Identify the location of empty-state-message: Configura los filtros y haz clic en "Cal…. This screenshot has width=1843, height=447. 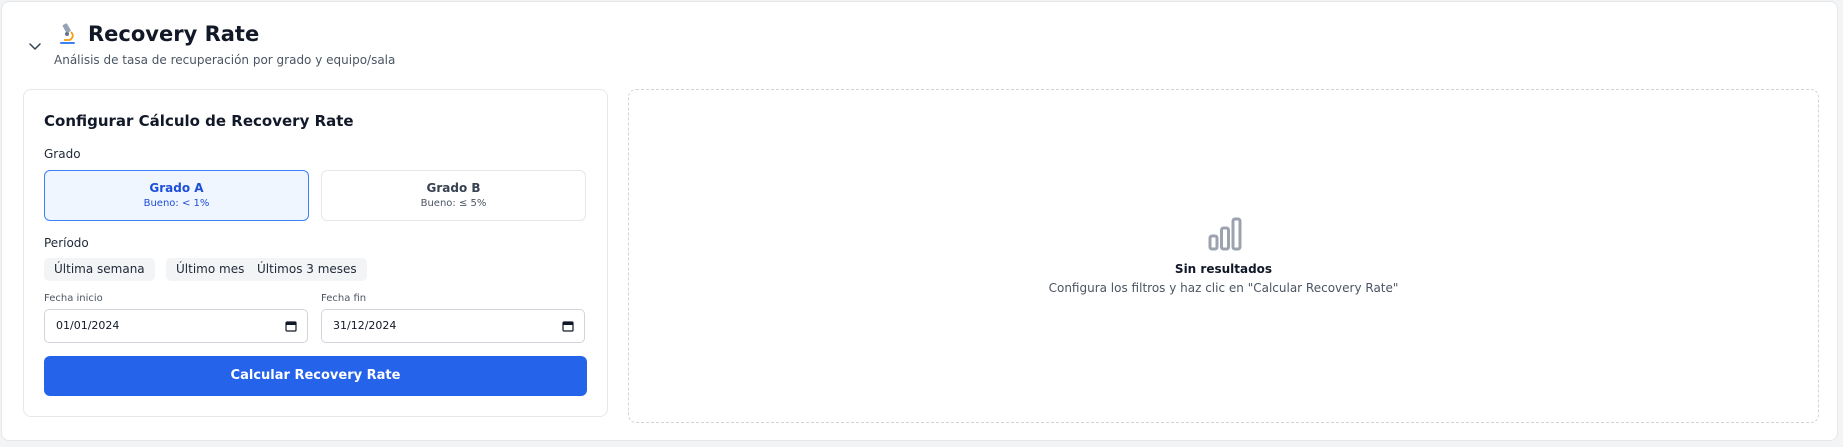
(1223, 288).